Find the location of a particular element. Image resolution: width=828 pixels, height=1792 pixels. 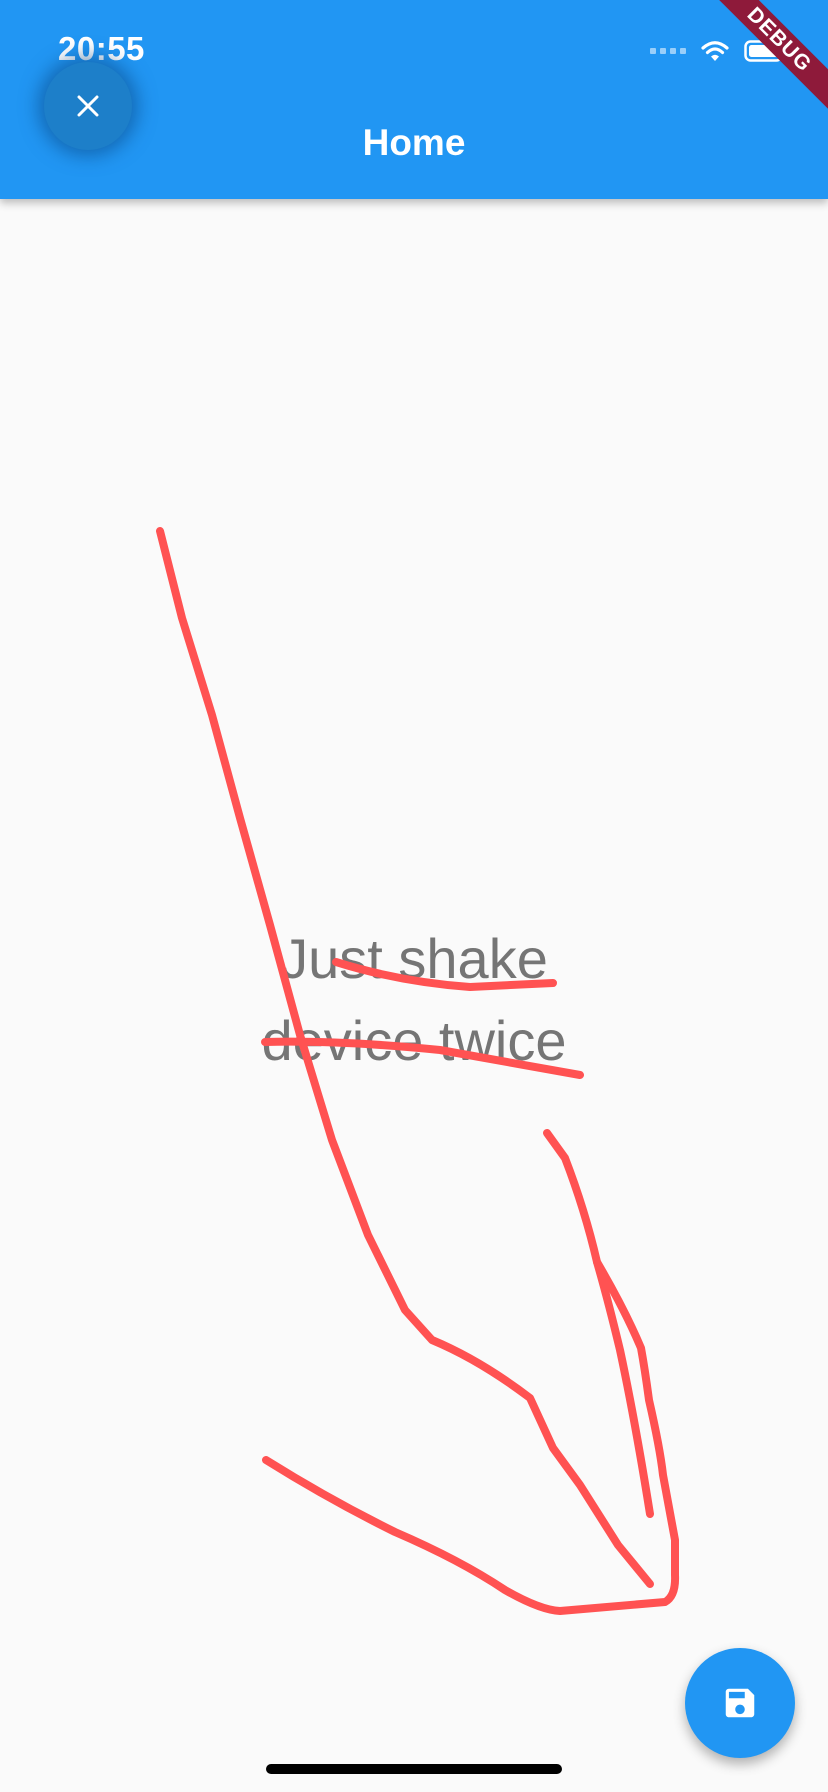

page-title: Home is located at coordinates (414, 142).